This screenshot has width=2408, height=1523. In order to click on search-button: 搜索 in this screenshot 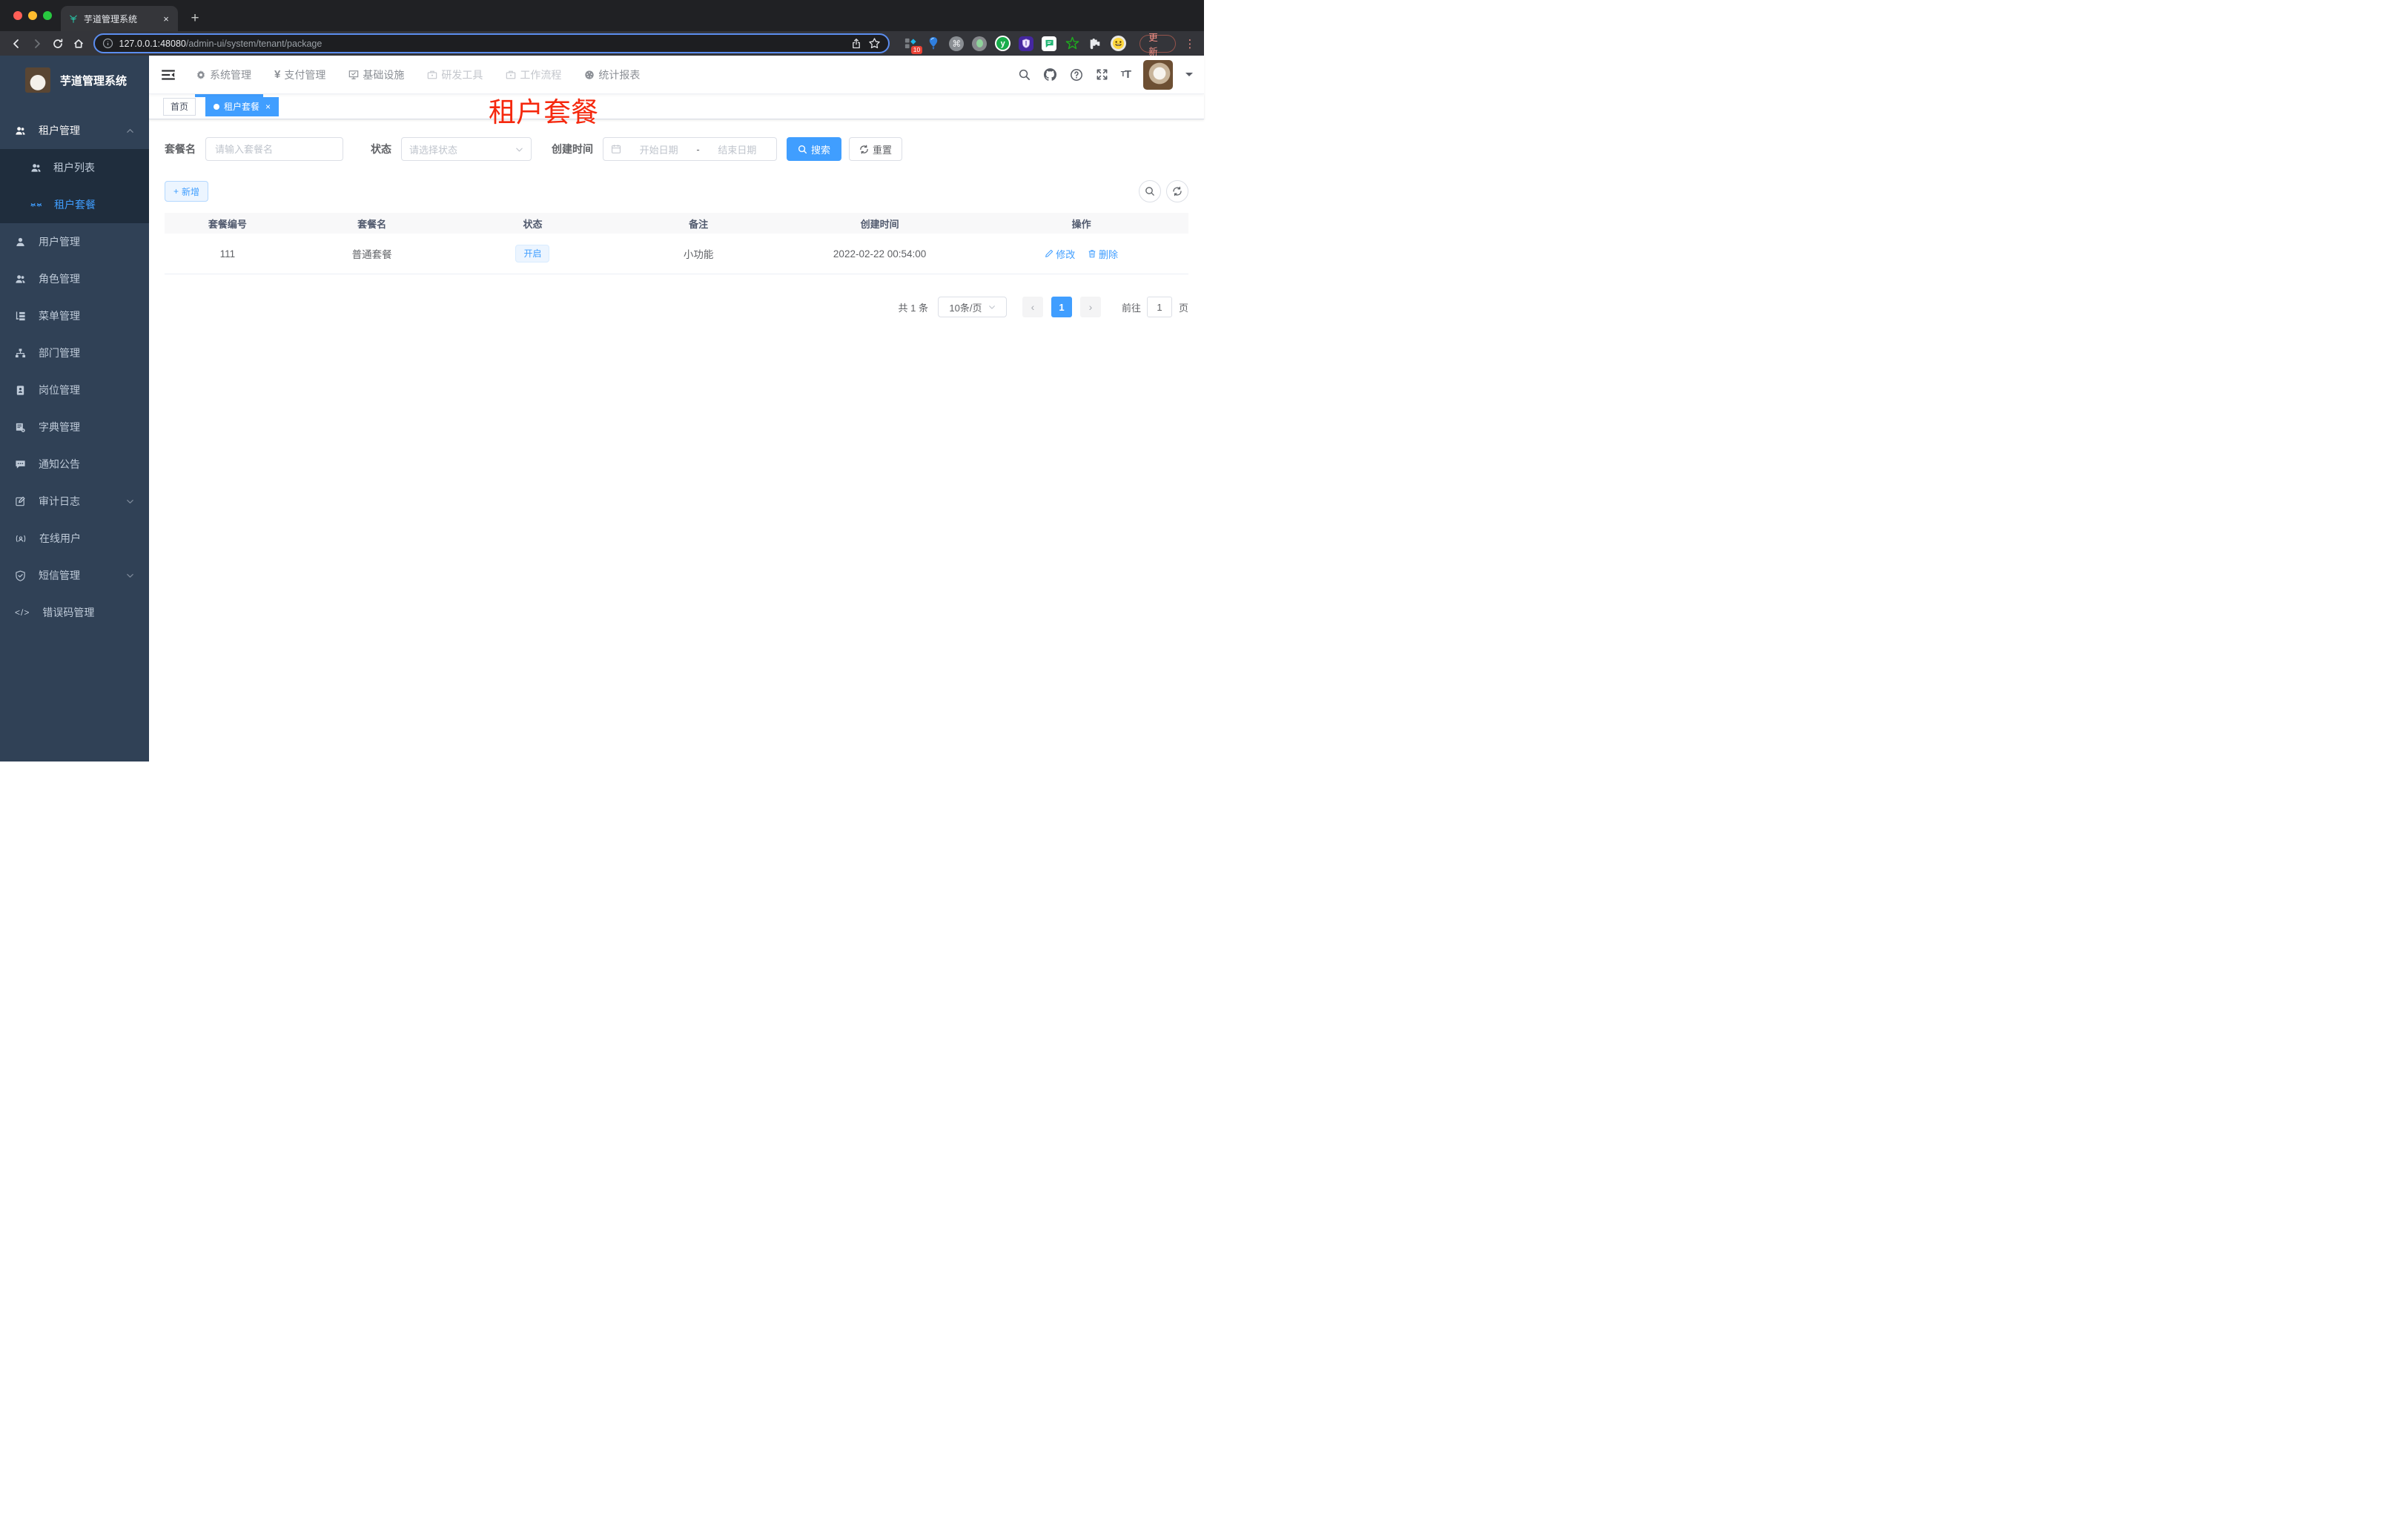, I will do `click(814, 149)`.